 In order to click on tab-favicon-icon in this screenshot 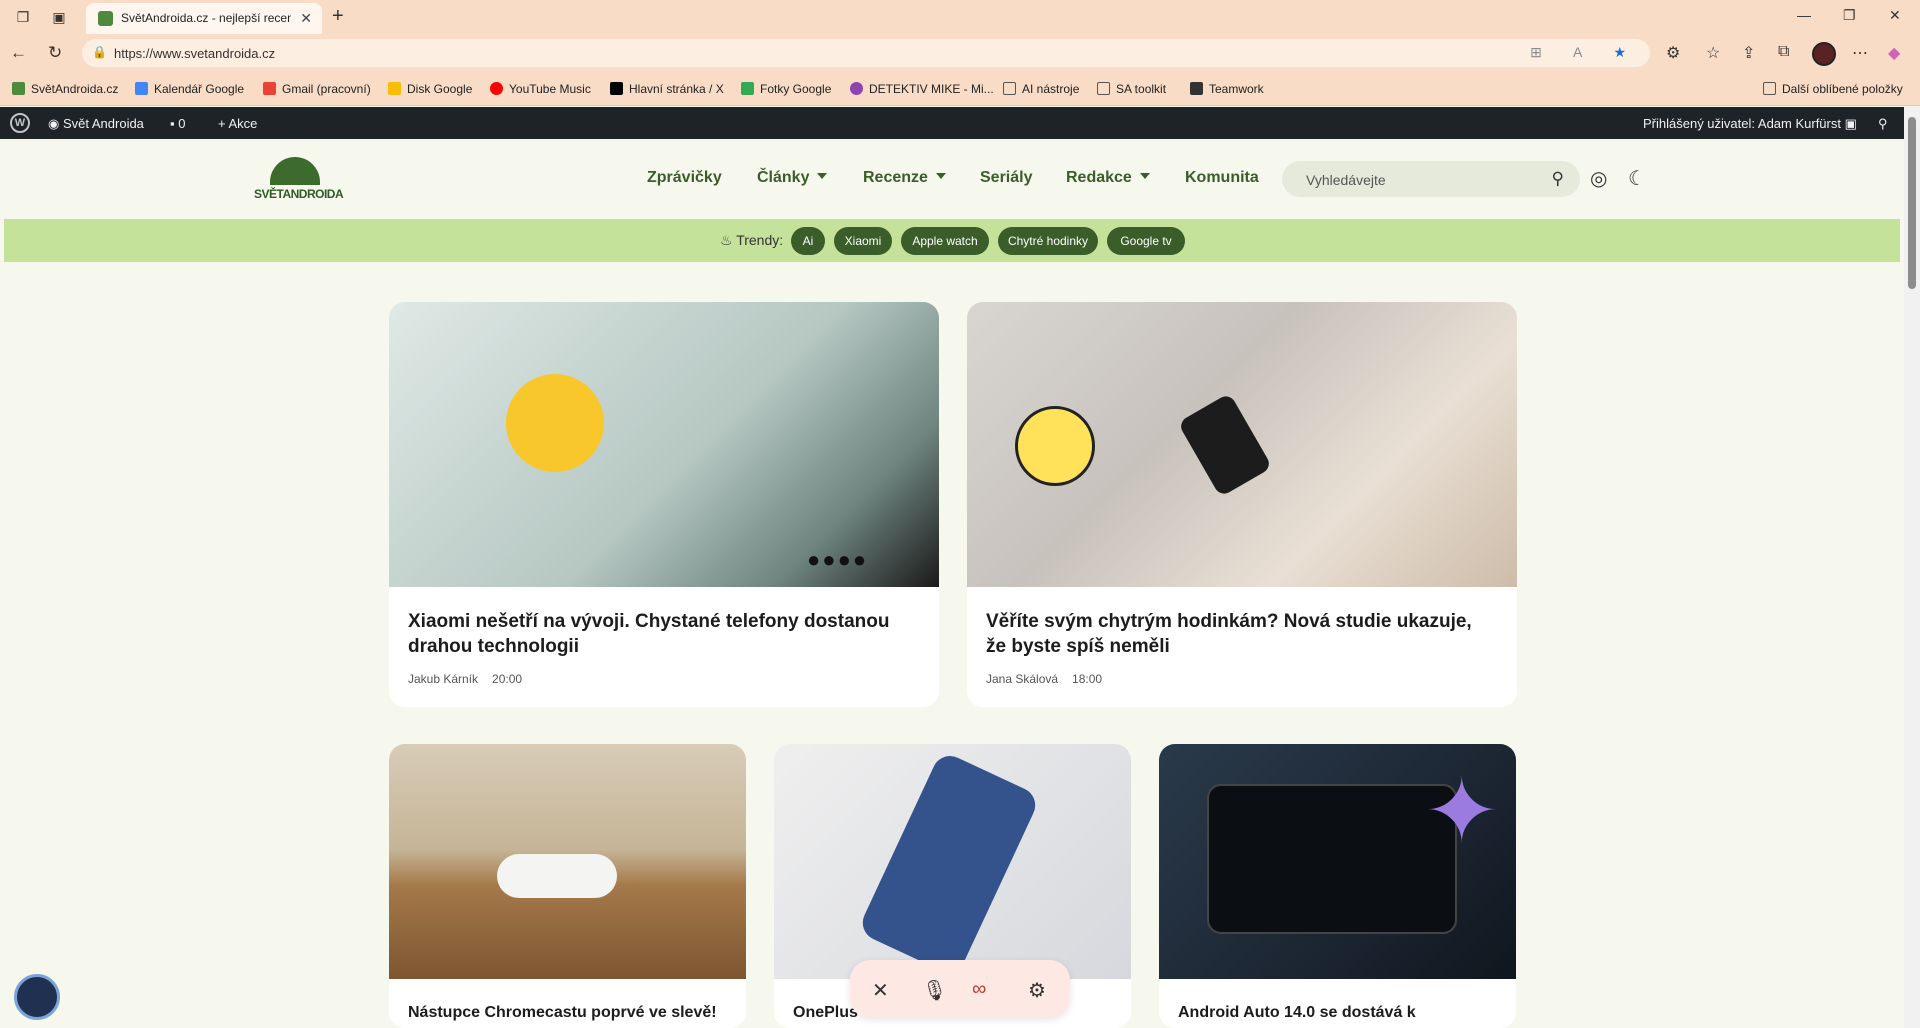, I will do `click(105, 18)`.